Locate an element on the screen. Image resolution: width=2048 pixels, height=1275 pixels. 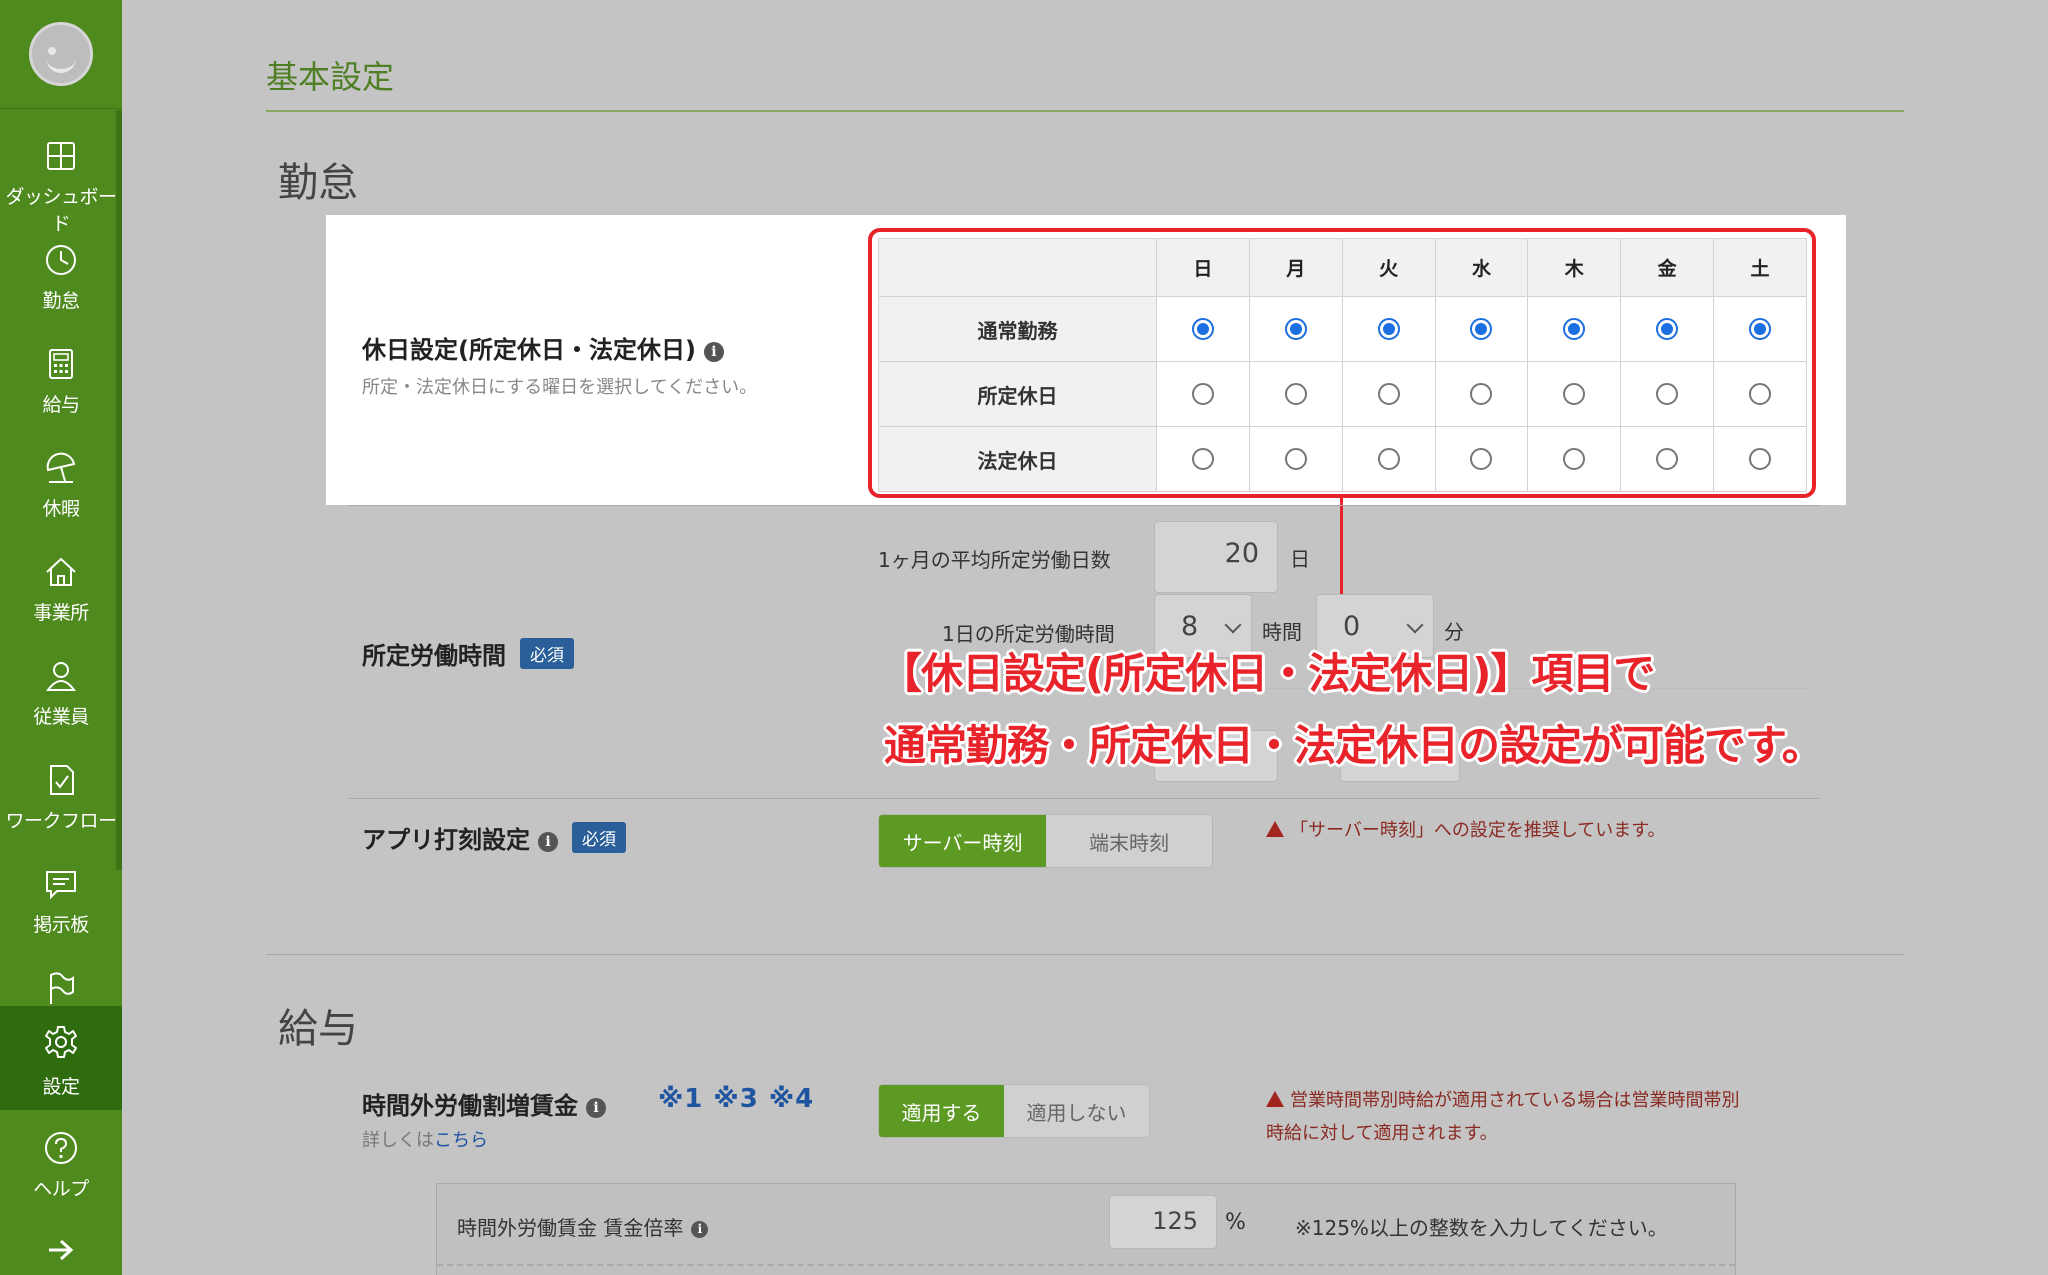
overtime-label: 時間外労働割増賃金 is located at coordinates (470, 1106).